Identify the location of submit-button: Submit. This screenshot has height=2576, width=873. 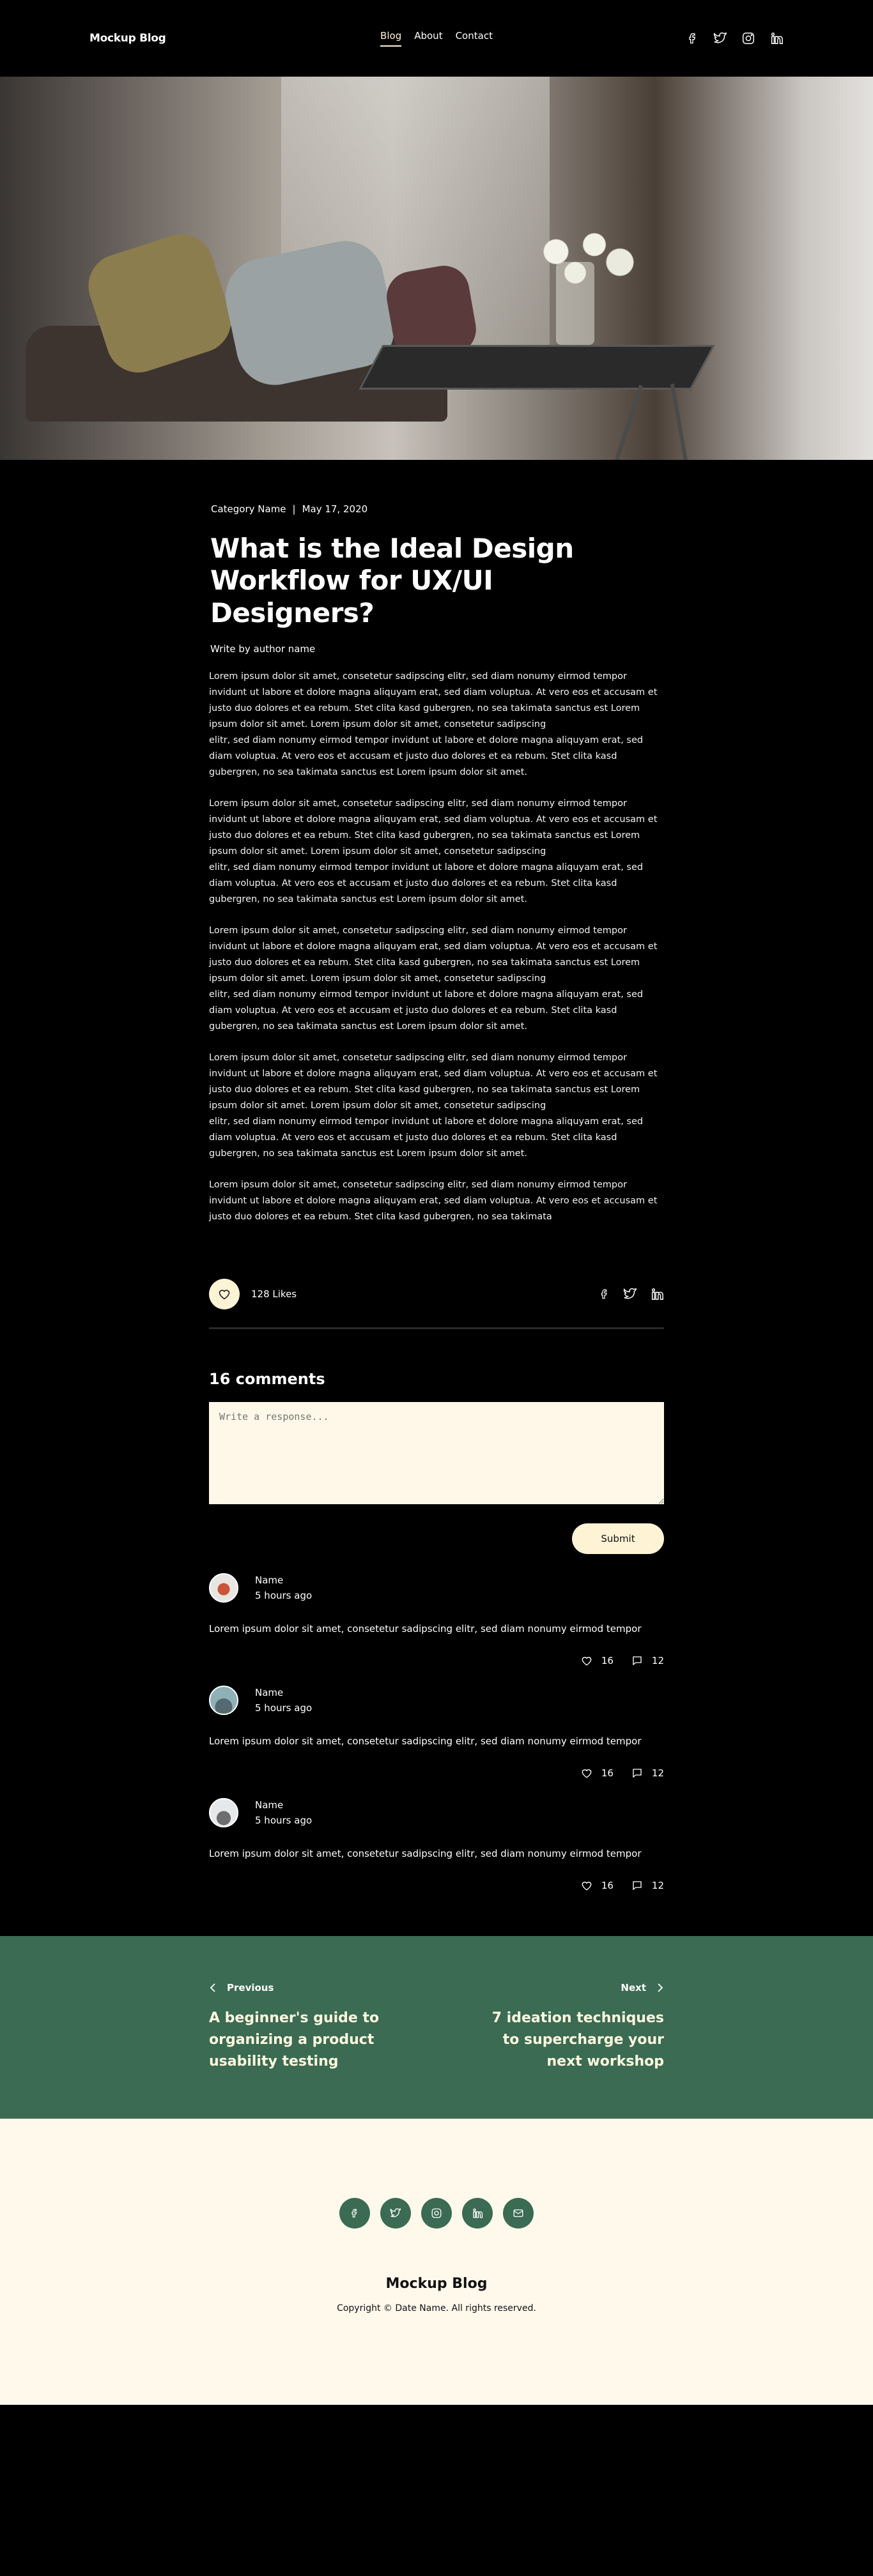
(618, 1539).